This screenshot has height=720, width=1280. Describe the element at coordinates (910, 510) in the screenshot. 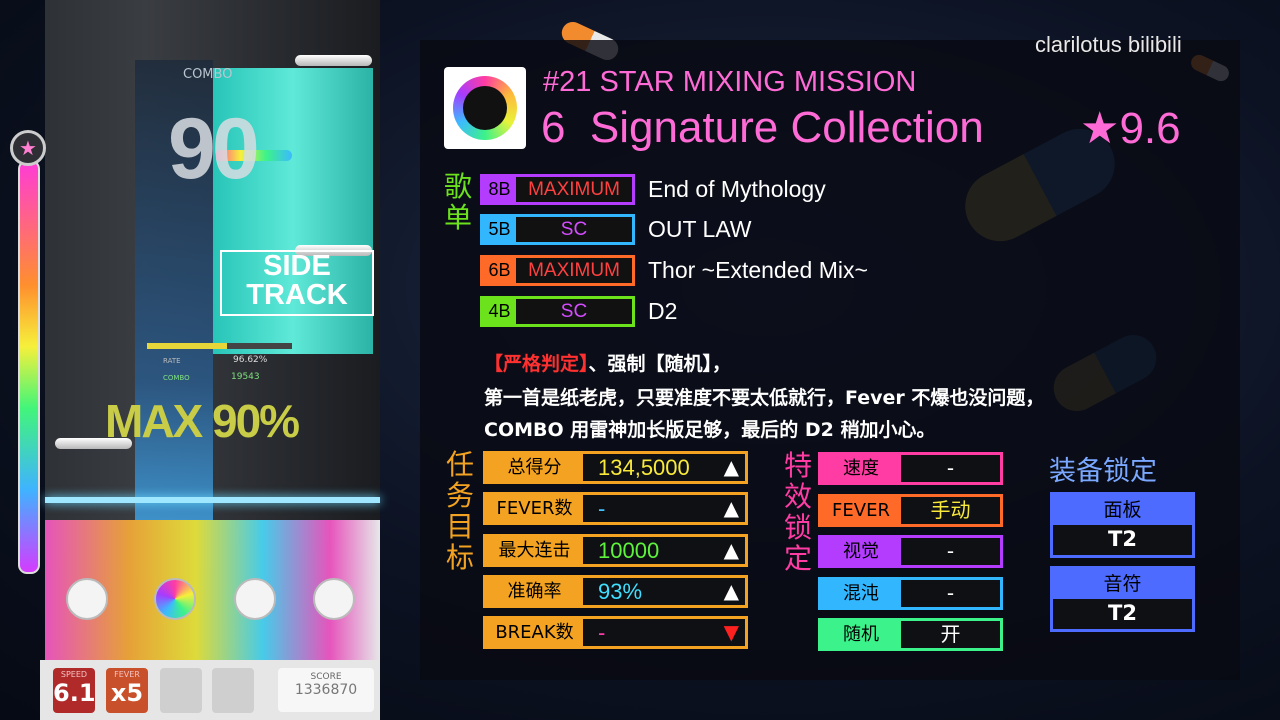

I see `effect-row: FEVER 手动` at that location.